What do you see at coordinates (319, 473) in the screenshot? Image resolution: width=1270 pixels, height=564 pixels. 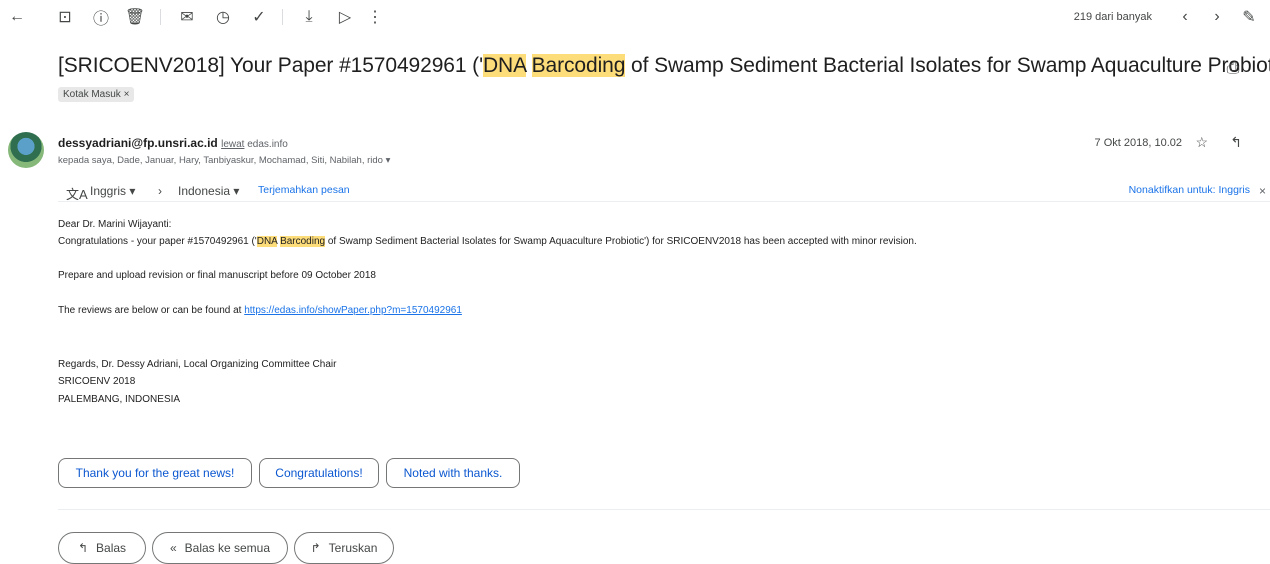 I see `smart-reply-2: Congratulations!` at bounding box center [319, 473].